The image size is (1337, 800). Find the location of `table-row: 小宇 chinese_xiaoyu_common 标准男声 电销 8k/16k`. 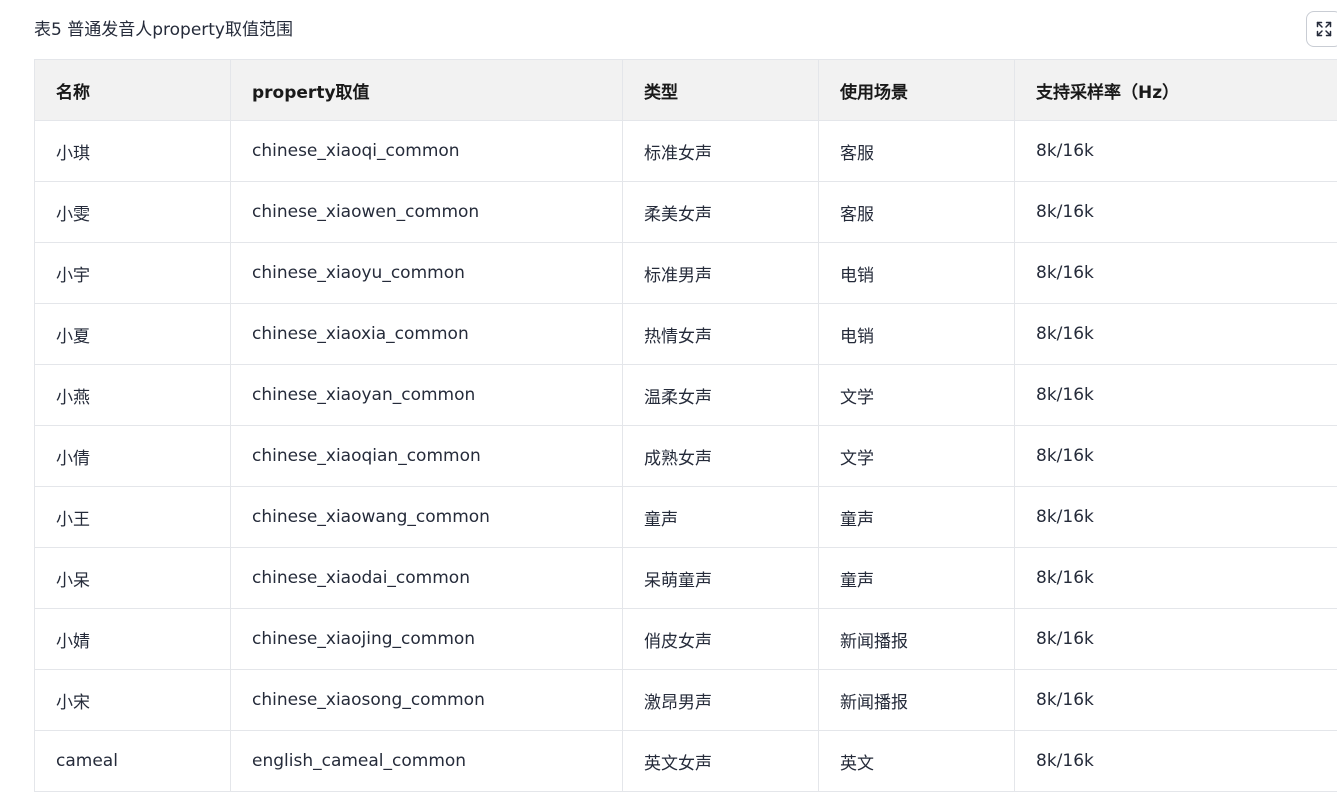

table-row: 小宇 chinese_xiaoyu_common 标准男声 电销 8k/16k is located at coordinates (685, 273).